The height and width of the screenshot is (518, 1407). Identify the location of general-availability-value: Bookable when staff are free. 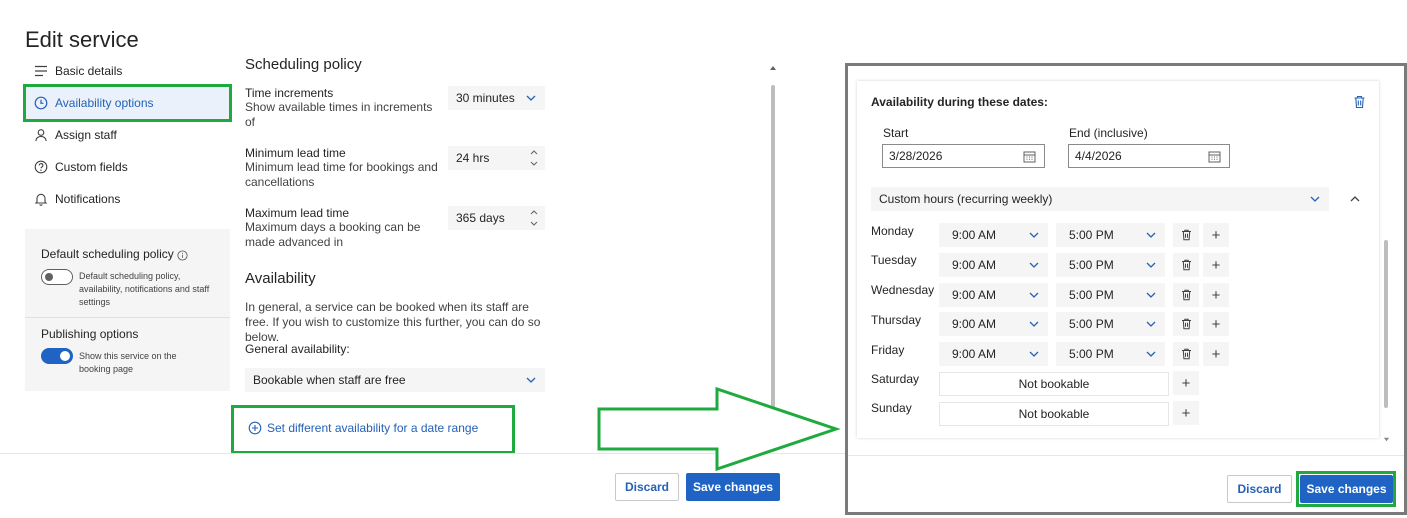
(329, 380).